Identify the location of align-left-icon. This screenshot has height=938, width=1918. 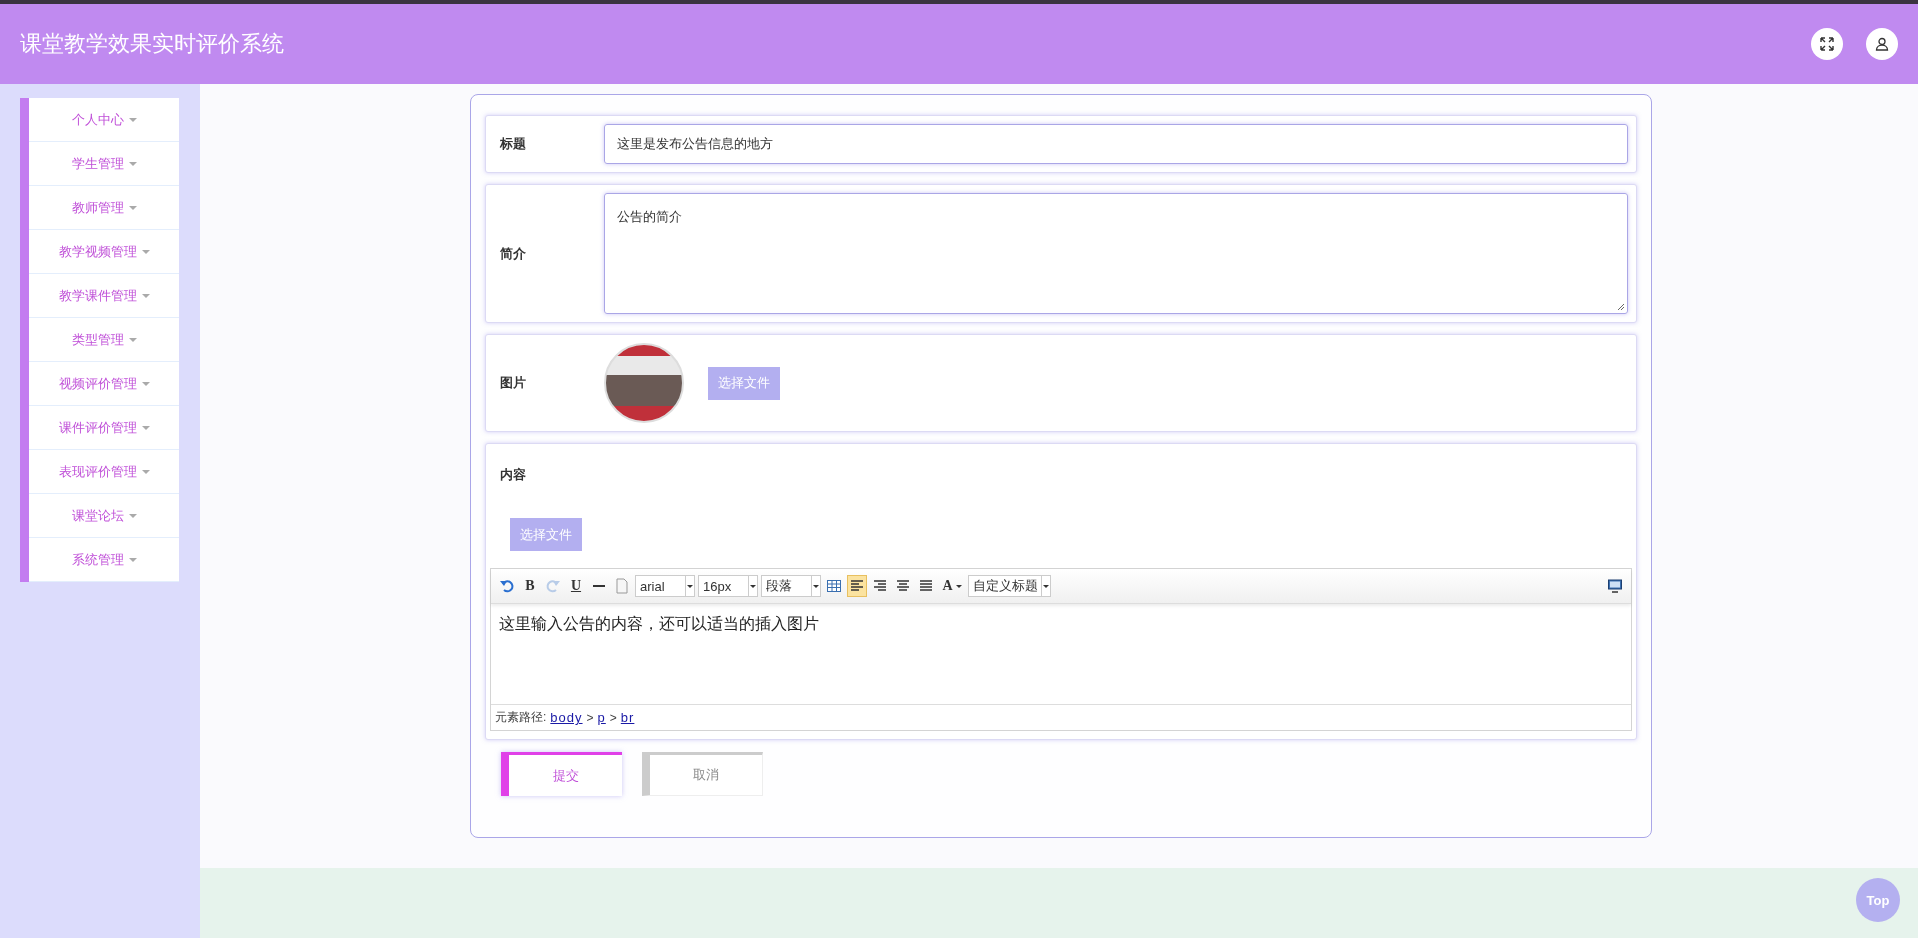
(857, 586).